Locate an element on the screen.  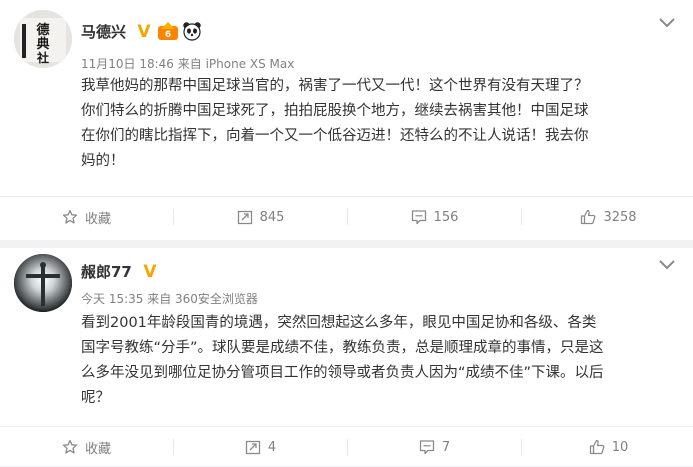
post-actions: 收藏 845 156 3258 is located at coordinates (346, 216).